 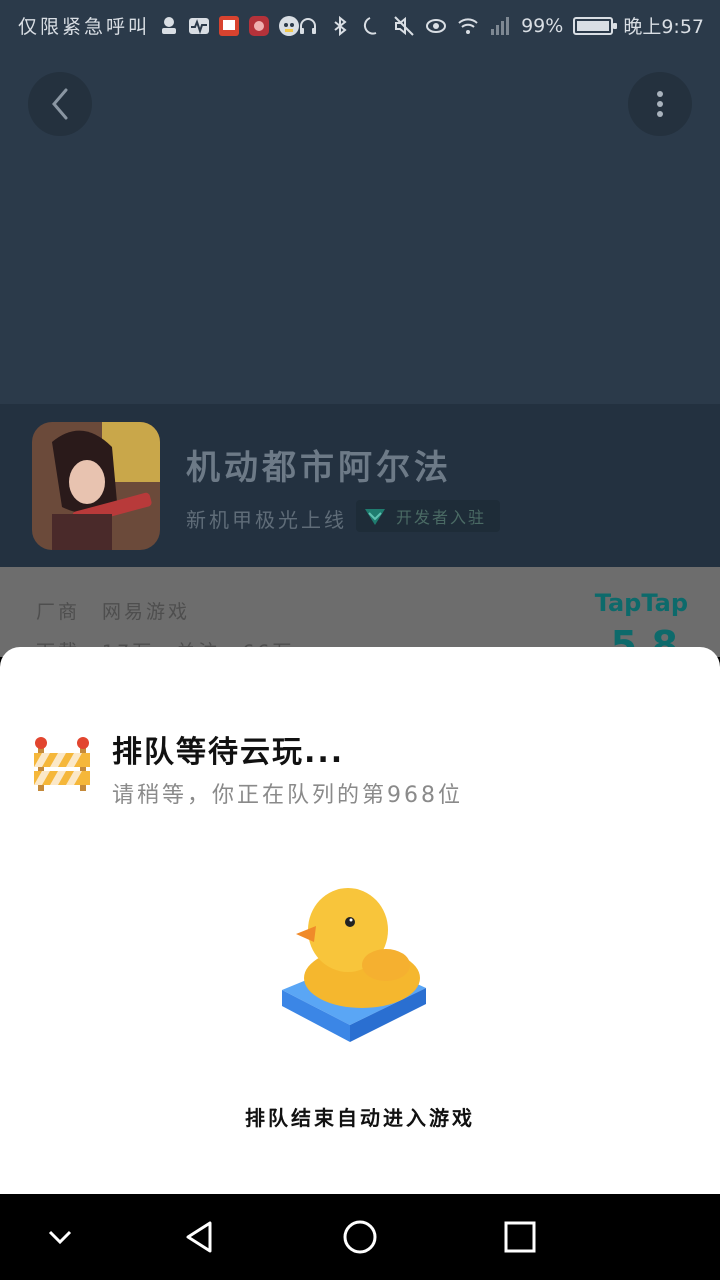 I want to click on vendor-row: 厂商 网易游戏, so click(x=113, y=610).